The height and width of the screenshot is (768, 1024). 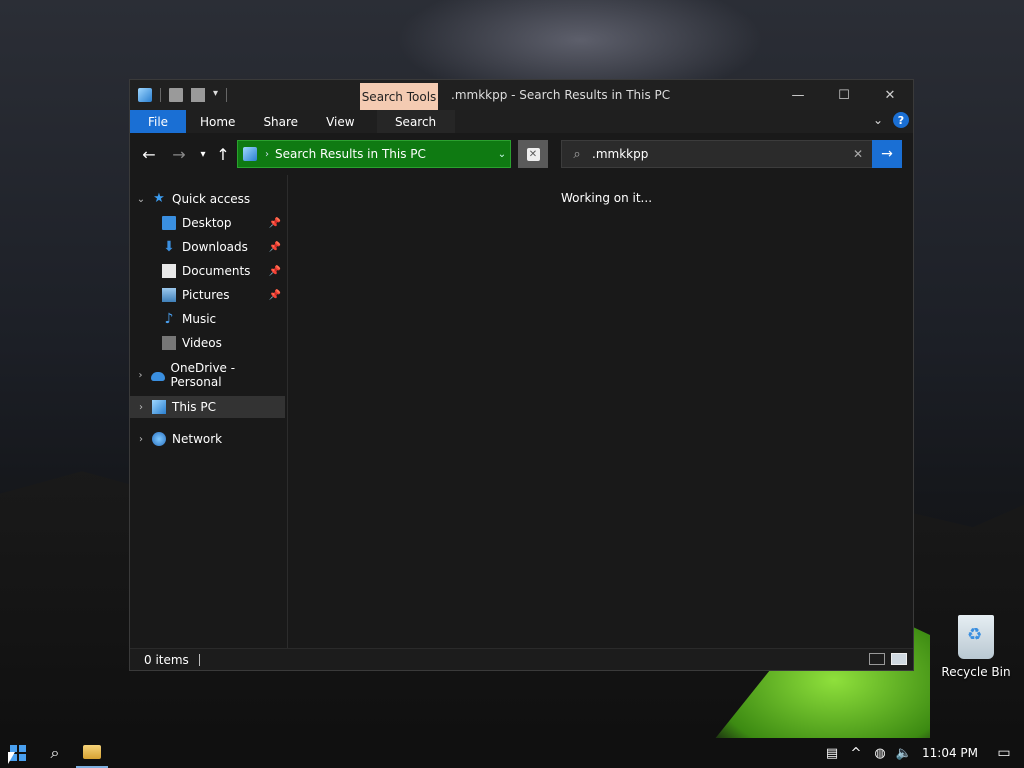 I want to click on address-dropdown-icon: ⌄, so click(x=502, y=154).